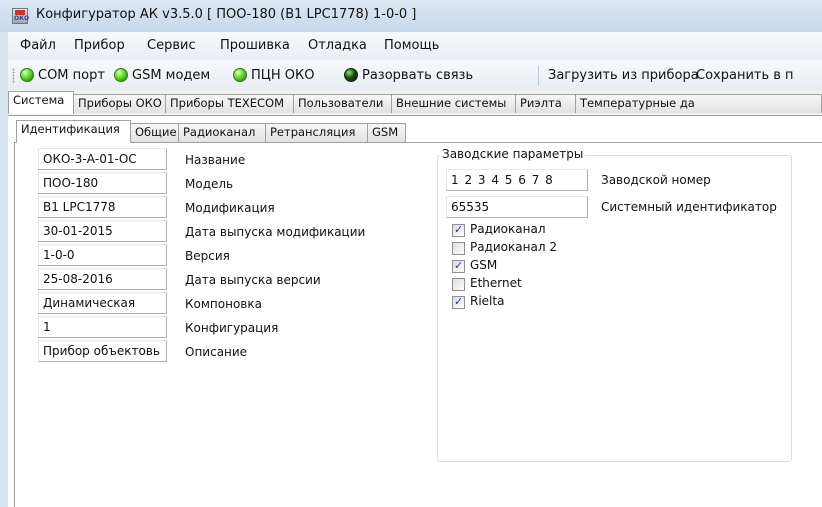 Image resolution: width=822 pixels, height=507 pixels. Describe the element at coordinates (38, 45) in the screenshot. I see `menu-file: Файл` at that location.